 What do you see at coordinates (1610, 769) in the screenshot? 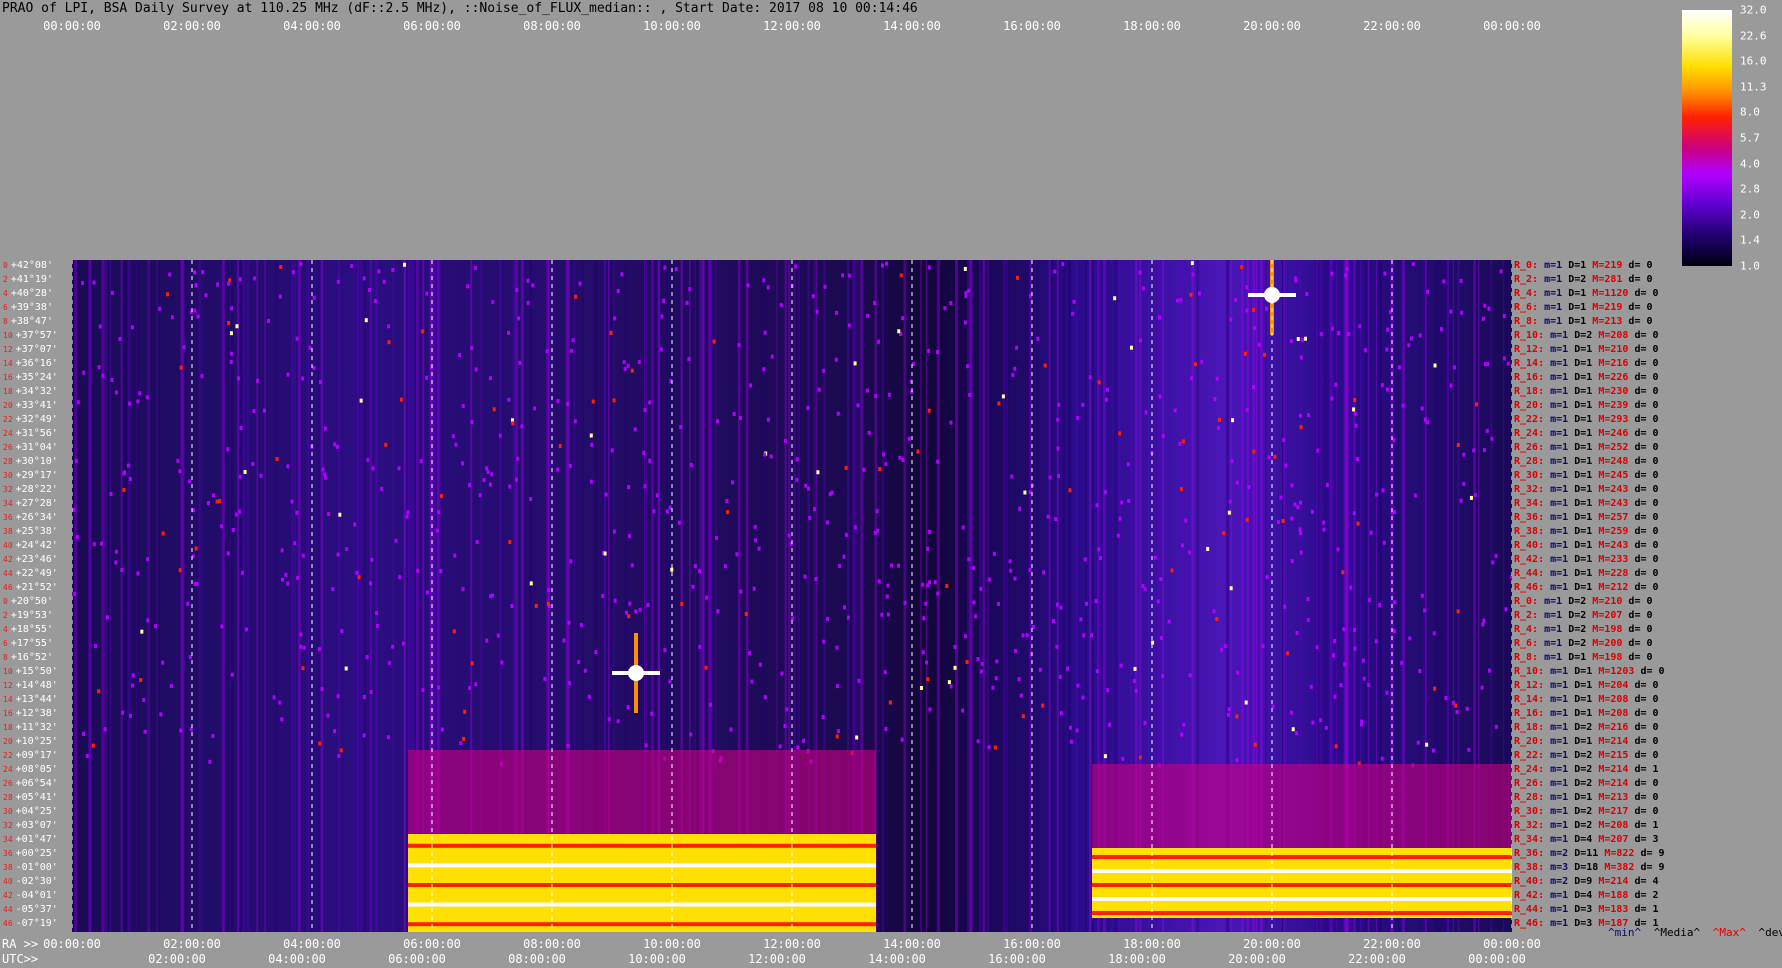
I see `stat-max: M=214` at bounding box center [1610, 769].